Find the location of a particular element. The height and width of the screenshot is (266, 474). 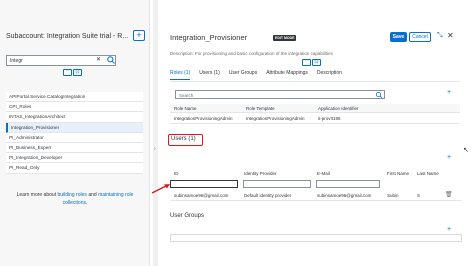

detail-collapse-buttons: ⌃ ⊡ is located at coordinates (311, 62).